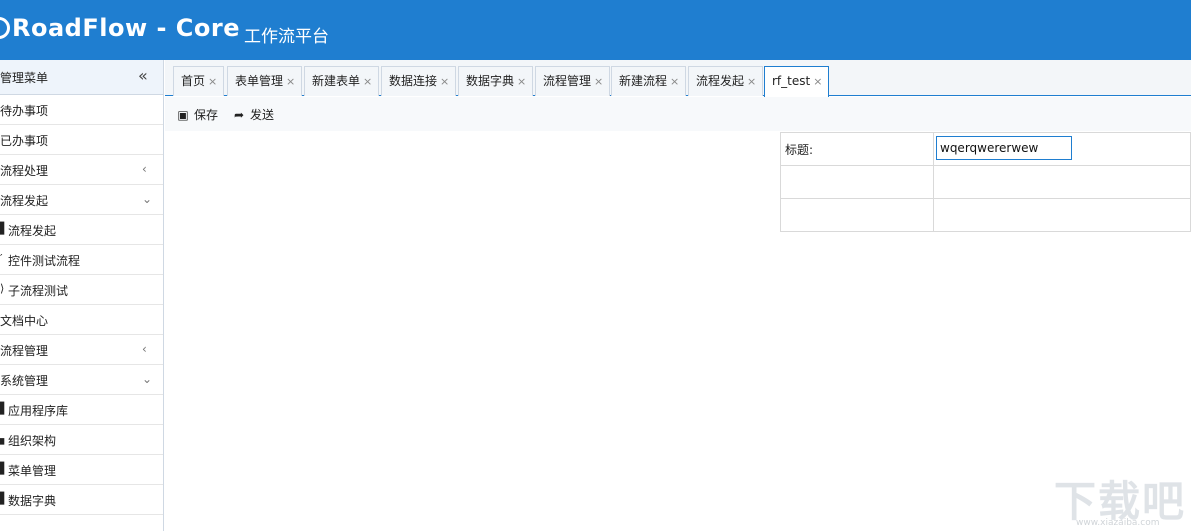 The height and width of the screenshot is (531, 1191). What do you see at coordinates (32, 441) in the screenshot?
I see `sidebar-item-label: 组织架构` at bounding box center [32, 441].